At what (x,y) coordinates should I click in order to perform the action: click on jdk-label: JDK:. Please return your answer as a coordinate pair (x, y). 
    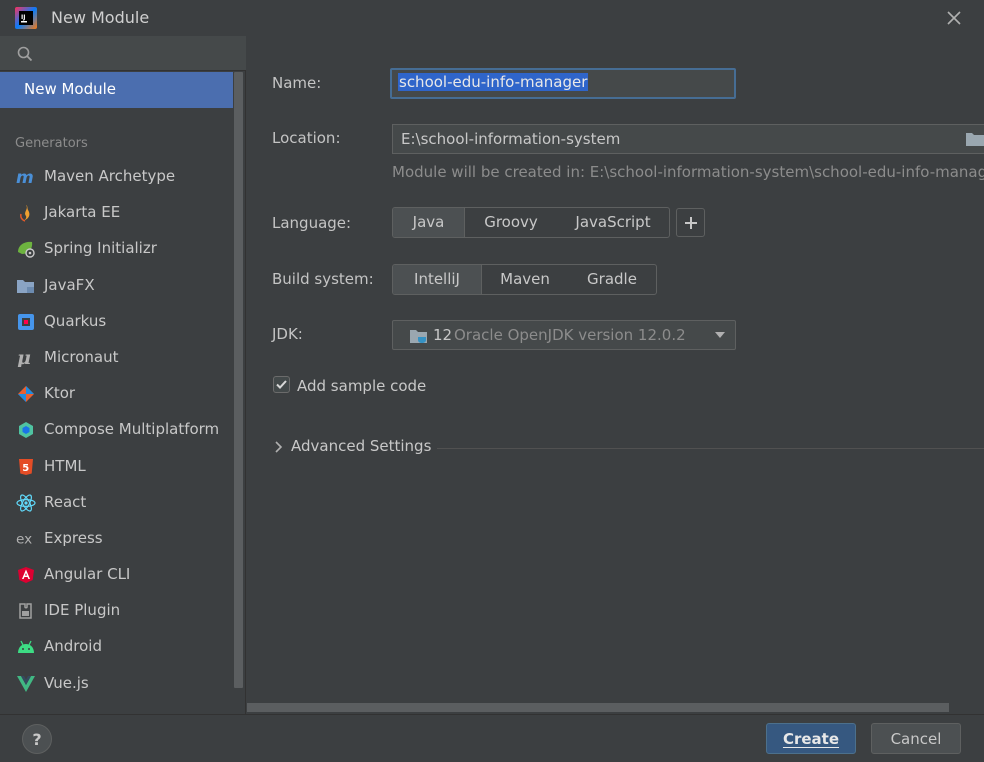
    Looking at the image, I should click on (287, 334).